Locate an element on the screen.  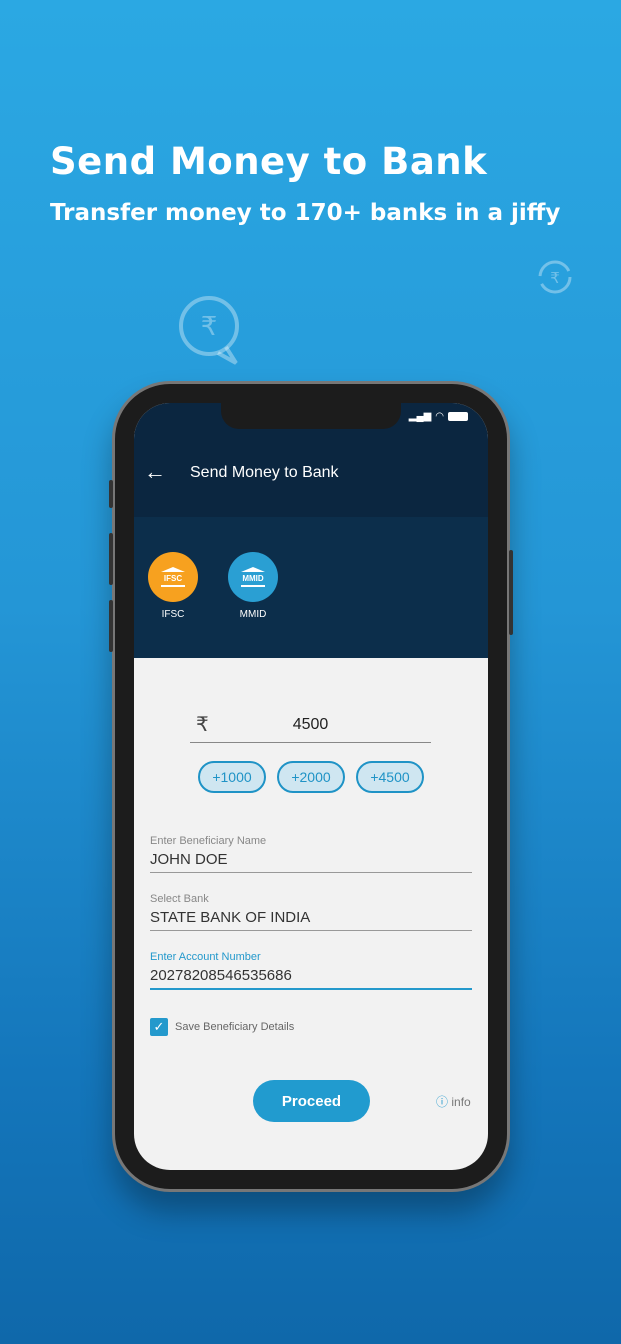
account-number-field: Enter Account Number 20278208546535686 is located at coordinates (311, 970).